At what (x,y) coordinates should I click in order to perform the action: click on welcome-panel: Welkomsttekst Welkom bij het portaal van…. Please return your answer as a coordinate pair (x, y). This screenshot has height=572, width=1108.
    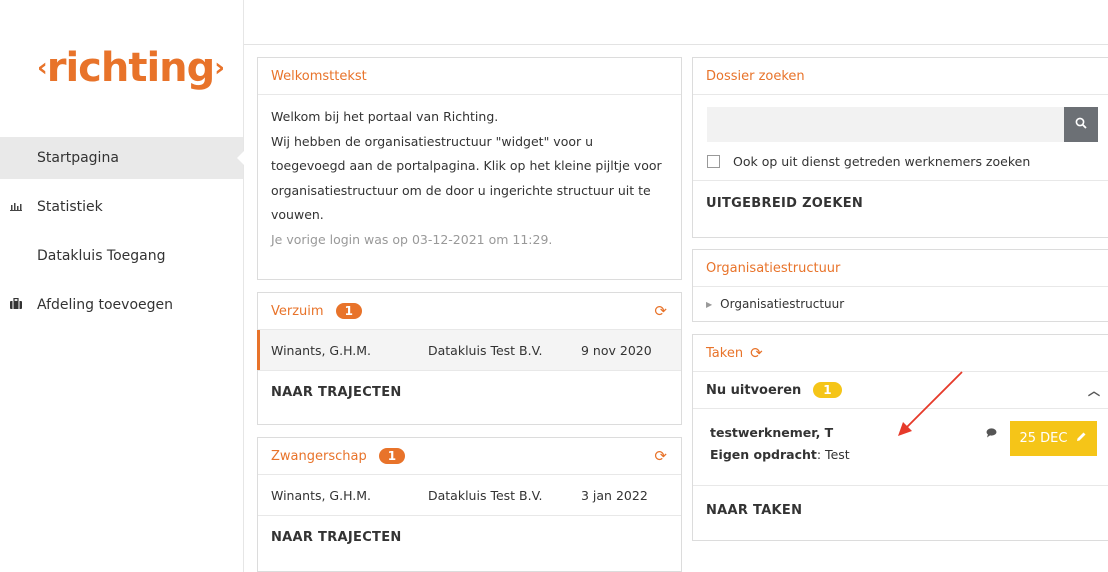
    Looking at the image, I should click on (469, 168).